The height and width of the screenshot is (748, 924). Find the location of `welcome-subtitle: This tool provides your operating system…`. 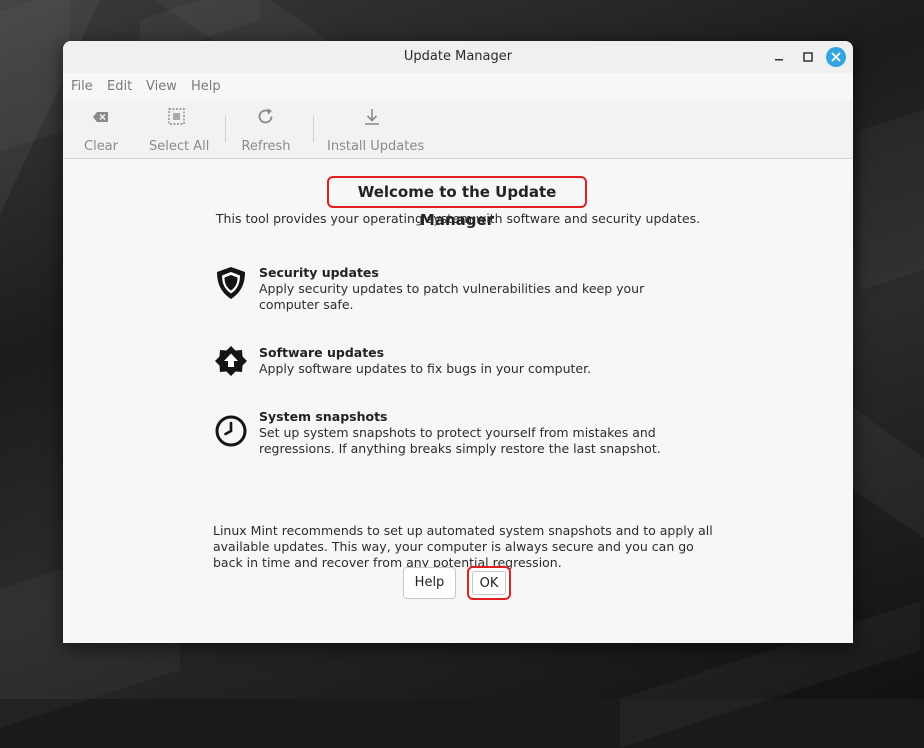

welcome-subtitle: This tool provides your operating system… is located at coordinates (458, 218).